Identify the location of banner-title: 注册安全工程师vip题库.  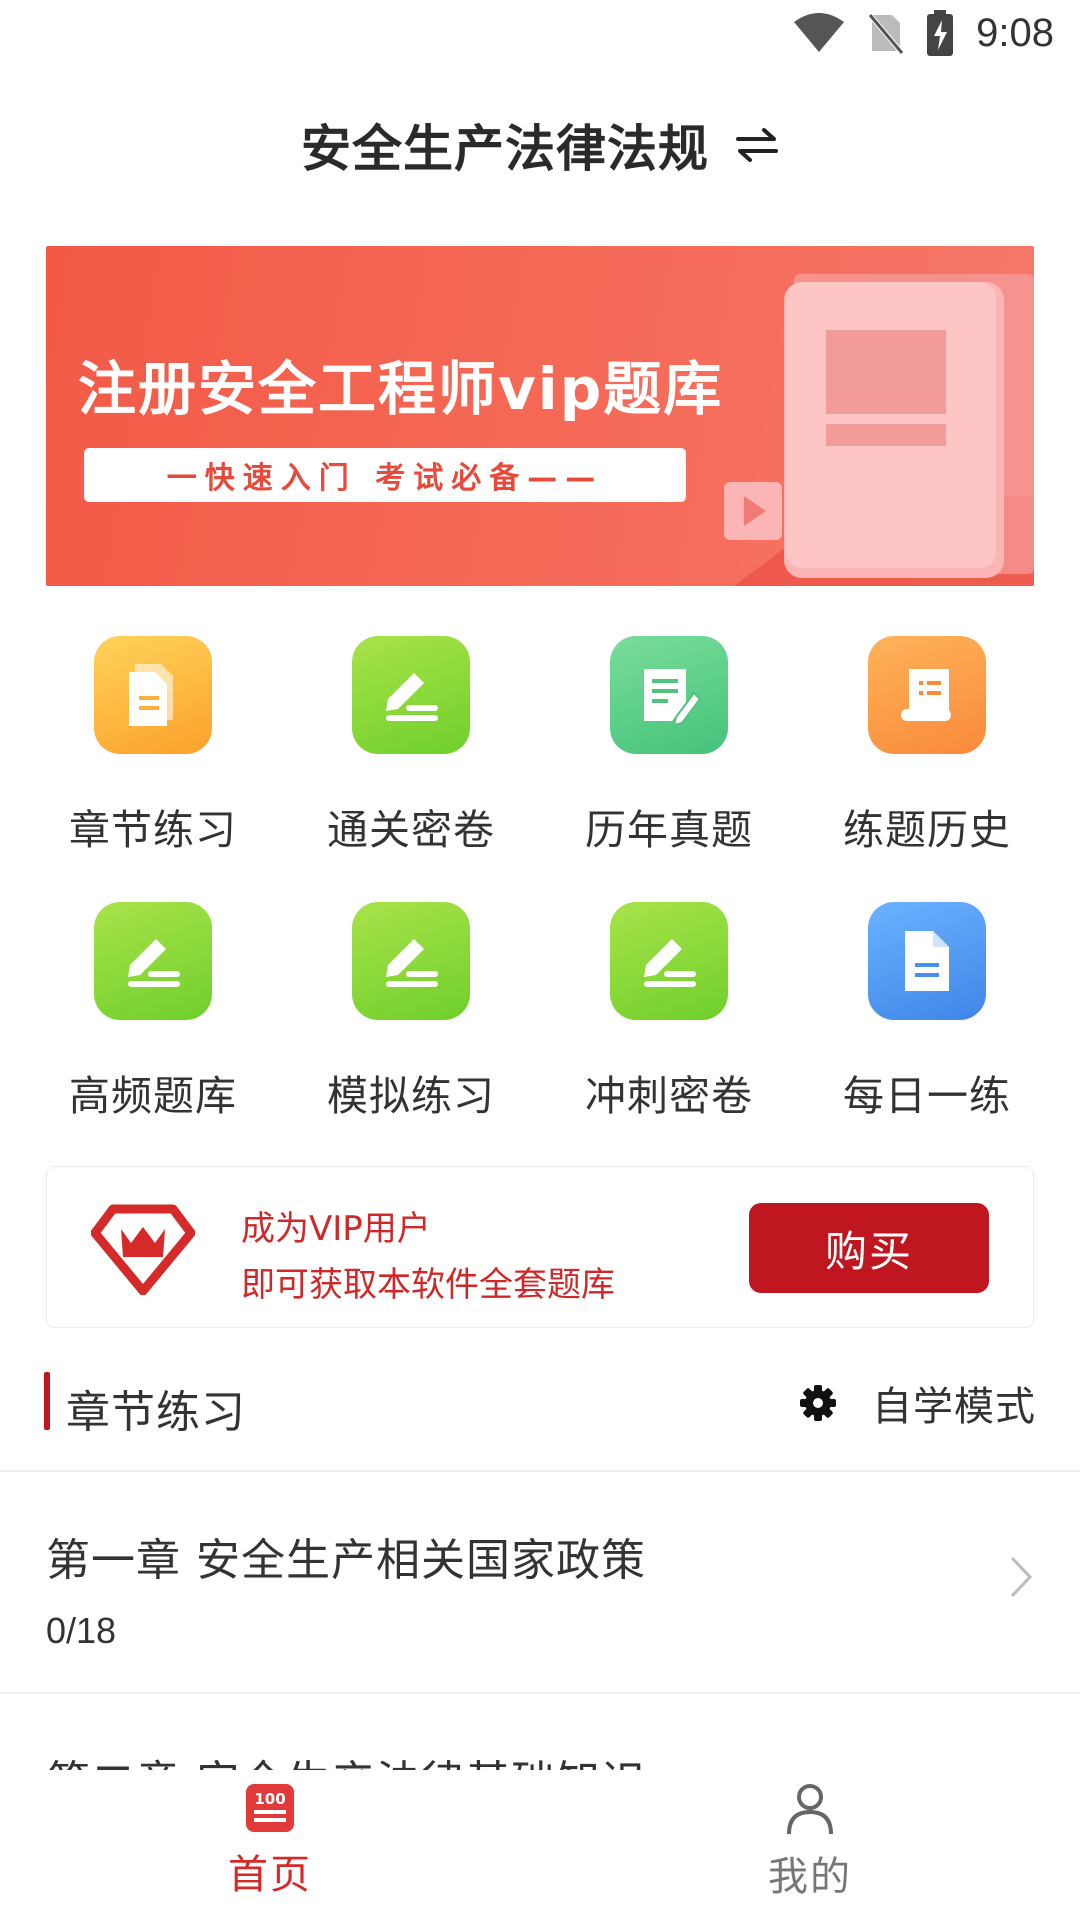
(401, 389).